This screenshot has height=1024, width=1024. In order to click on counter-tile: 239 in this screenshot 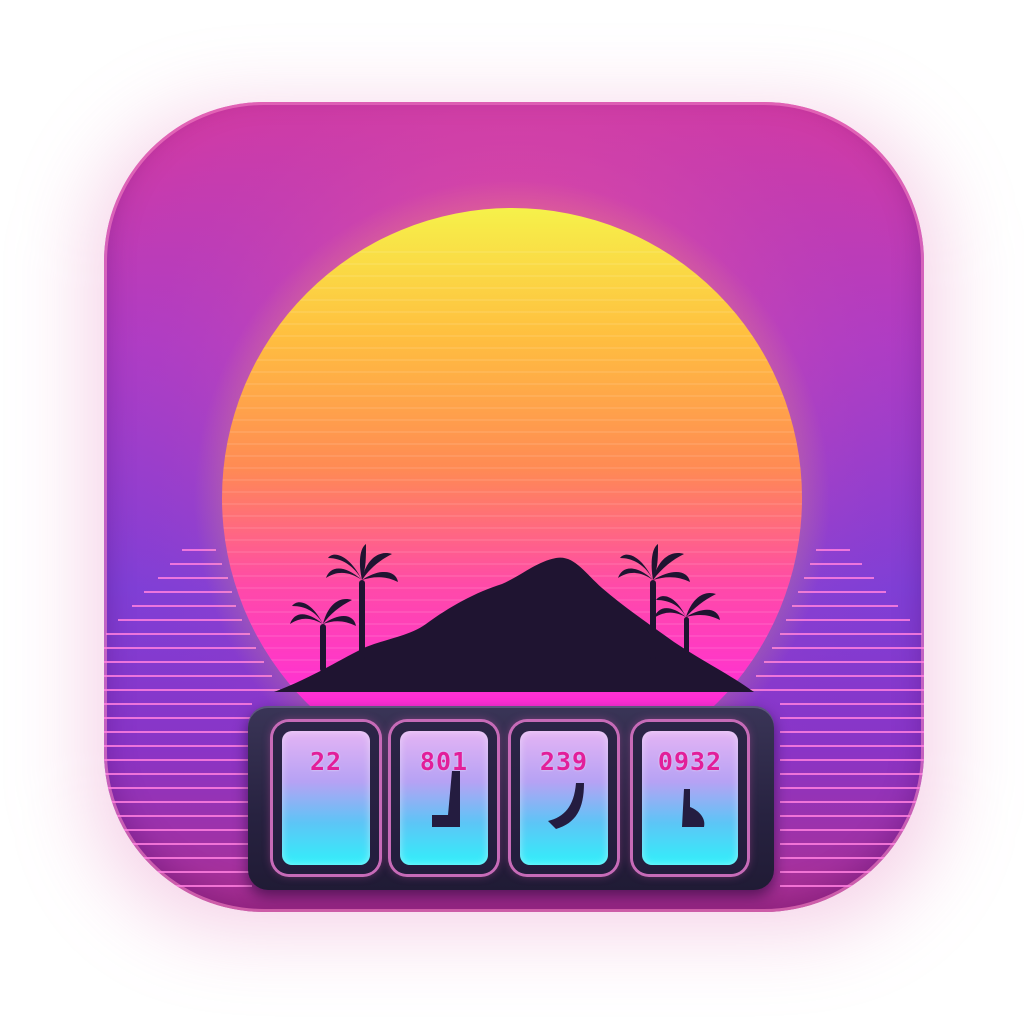, I will do `click(564, 798)`.